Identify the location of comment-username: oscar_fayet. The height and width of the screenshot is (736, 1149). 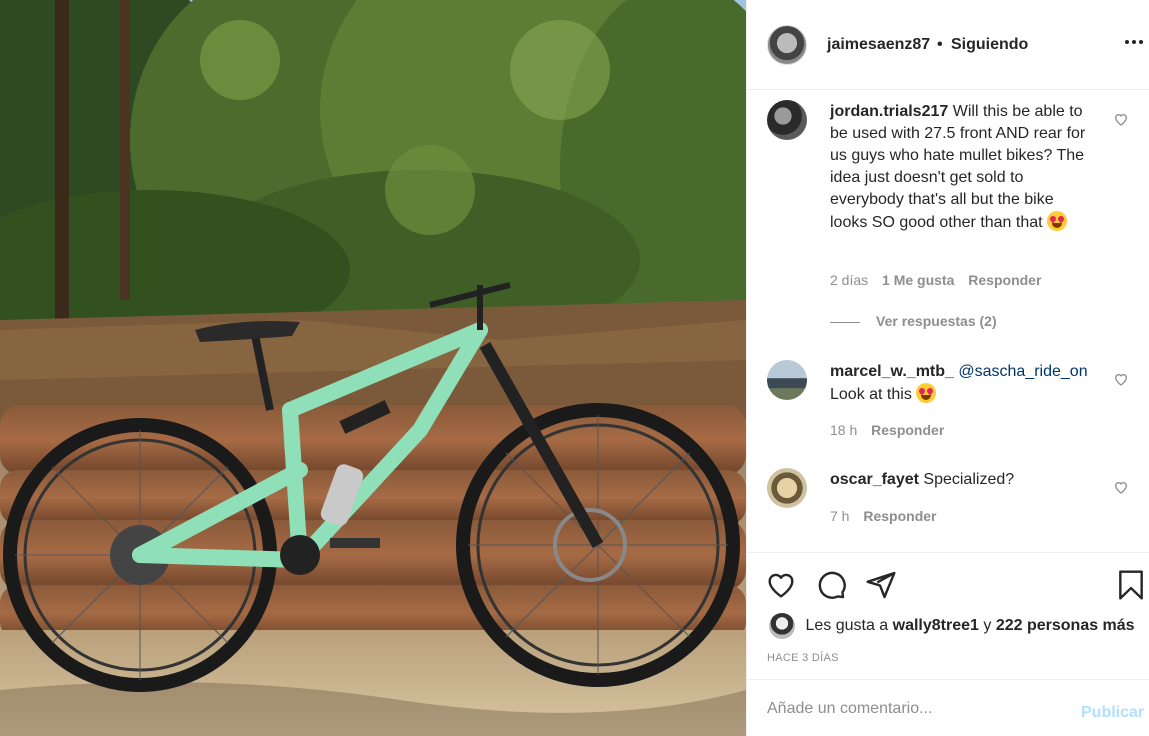
(874, 479).